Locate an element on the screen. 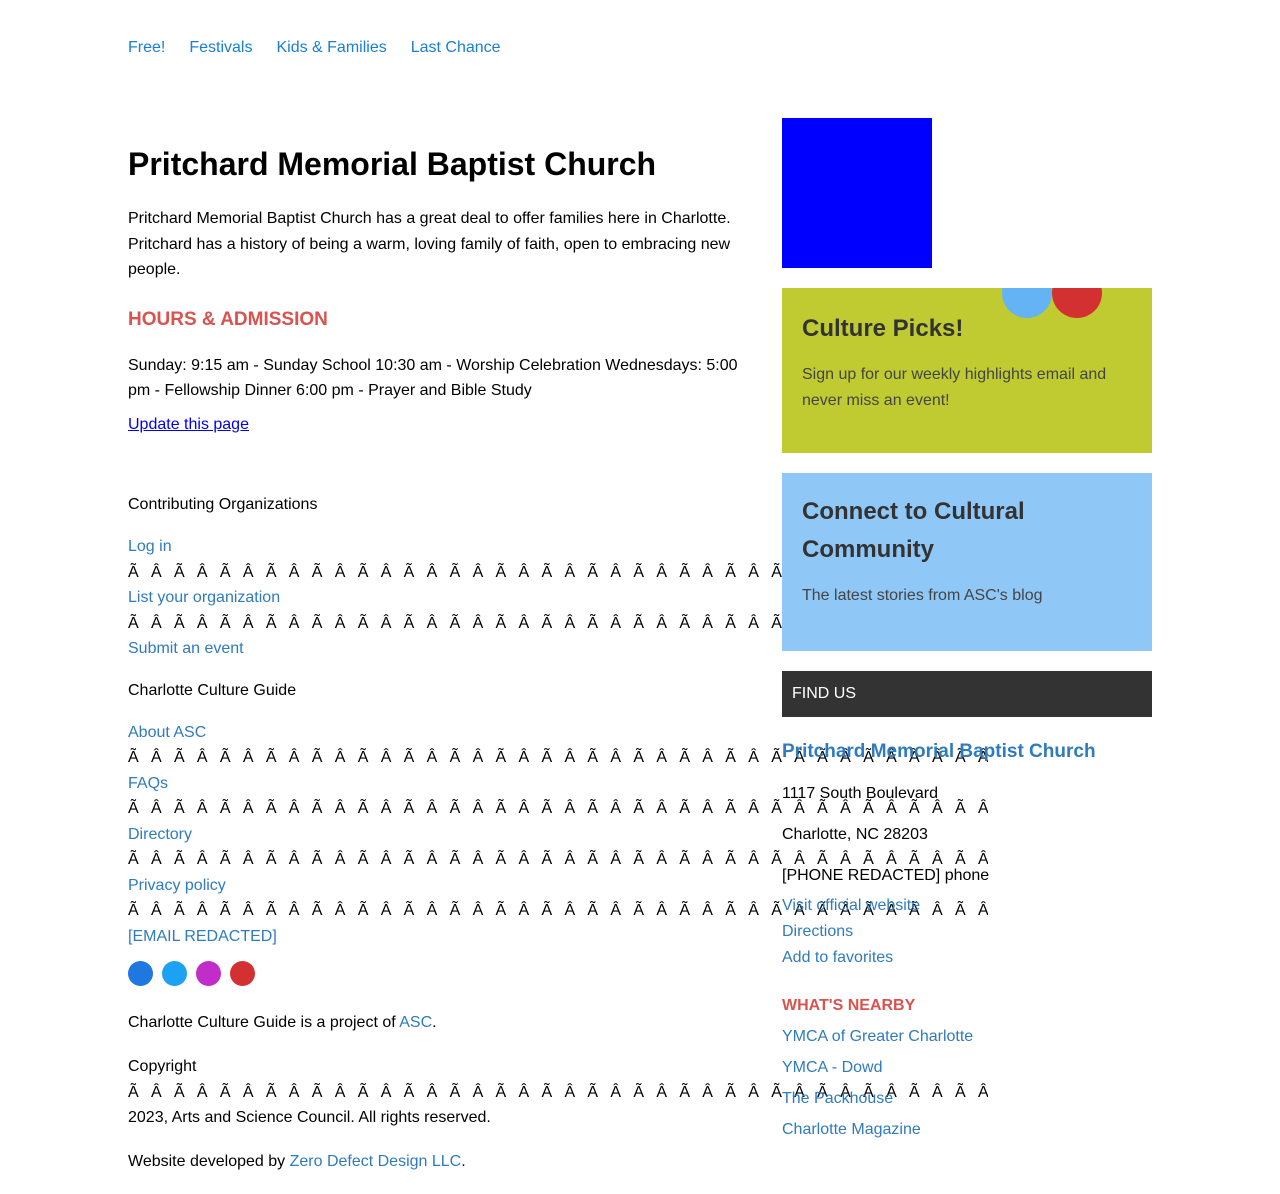 This screenshot has width=1280, height=1194. connect-text: The latest stories from ASC's blog is located at coordinates (922, 595).